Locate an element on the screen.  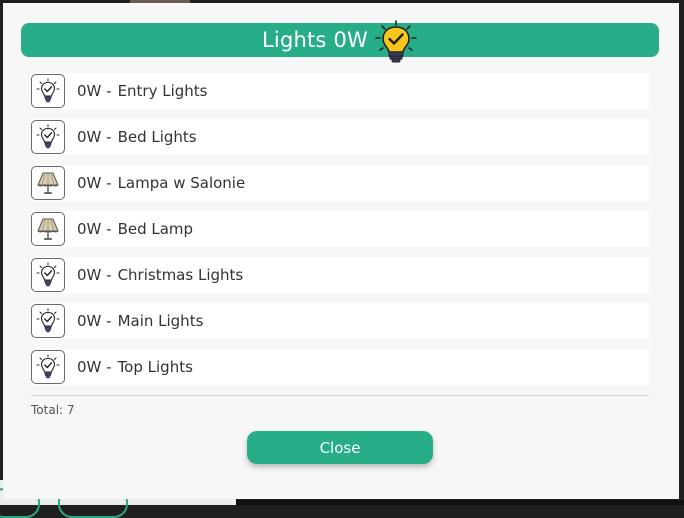
item-label: 0W - Main Lights is located at coordinates (140, 321).